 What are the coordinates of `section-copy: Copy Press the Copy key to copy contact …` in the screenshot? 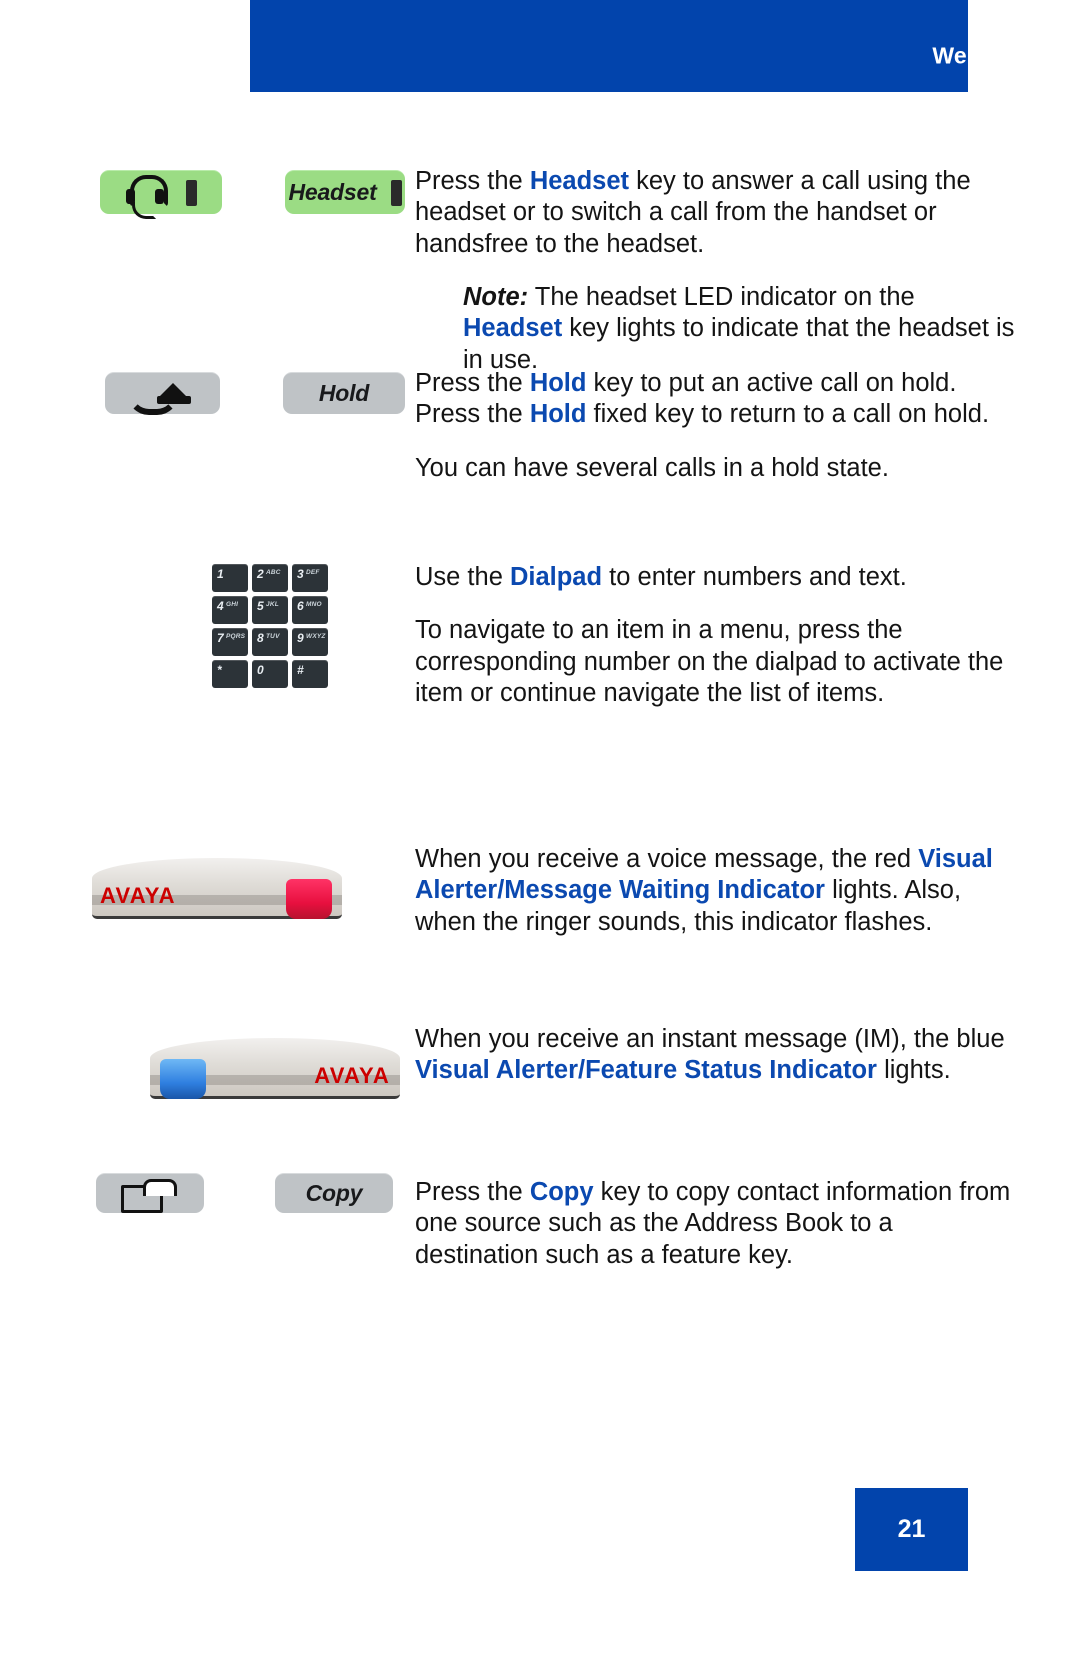 It's located at (540, 1265).